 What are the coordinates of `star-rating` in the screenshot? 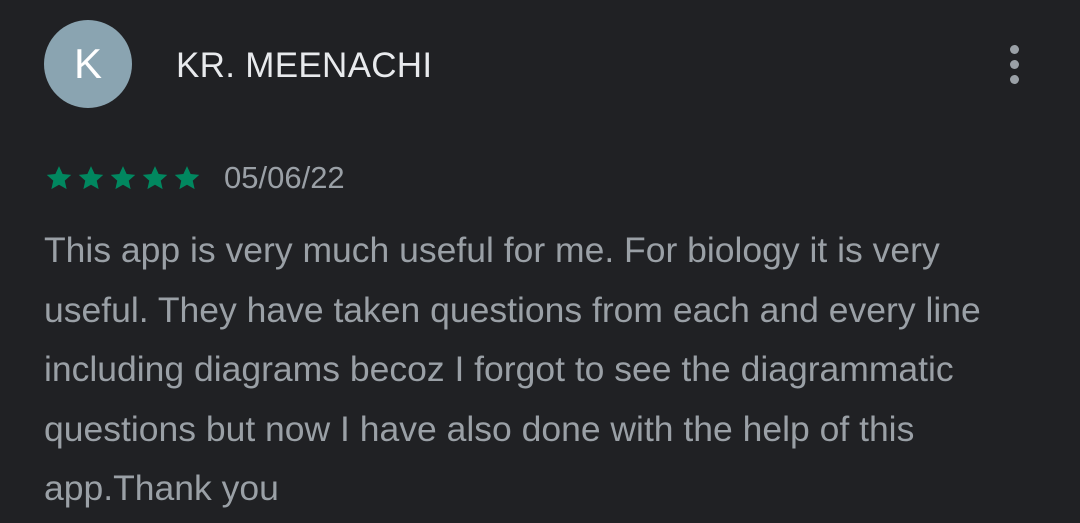 It's located at (123, 178).